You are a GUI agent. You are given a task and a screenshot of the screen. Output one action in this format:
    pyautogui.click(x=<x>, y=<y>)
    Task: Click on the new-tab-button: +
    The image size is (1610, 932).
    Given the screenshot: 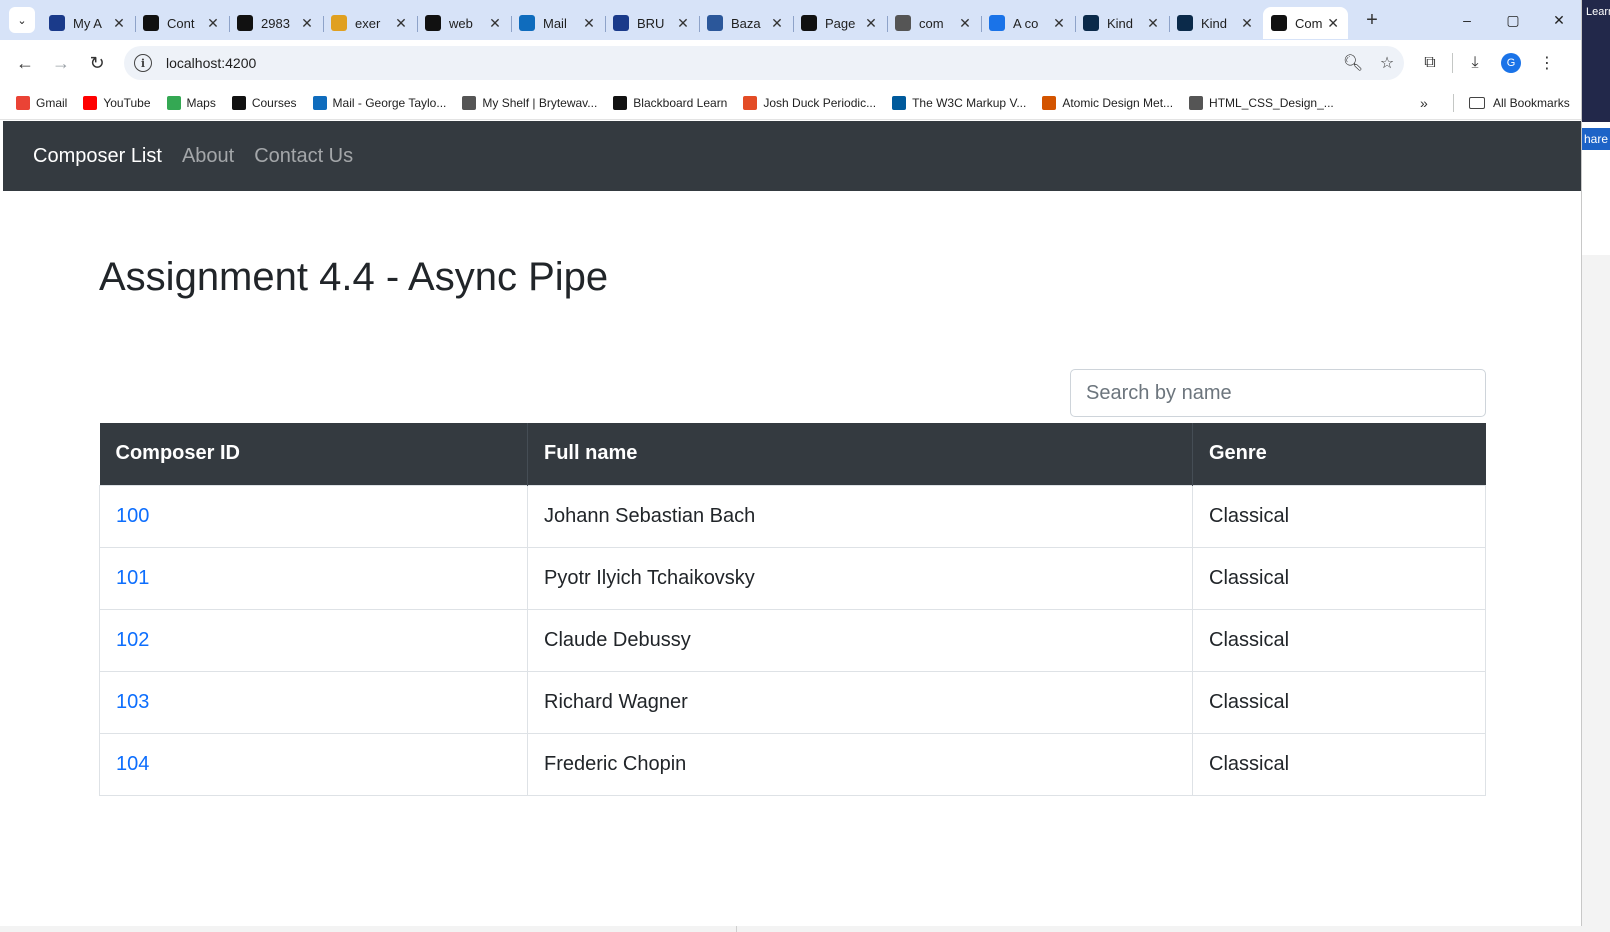 What is the action you would take?
    pyautogui.click(x=1372, y=20)
    